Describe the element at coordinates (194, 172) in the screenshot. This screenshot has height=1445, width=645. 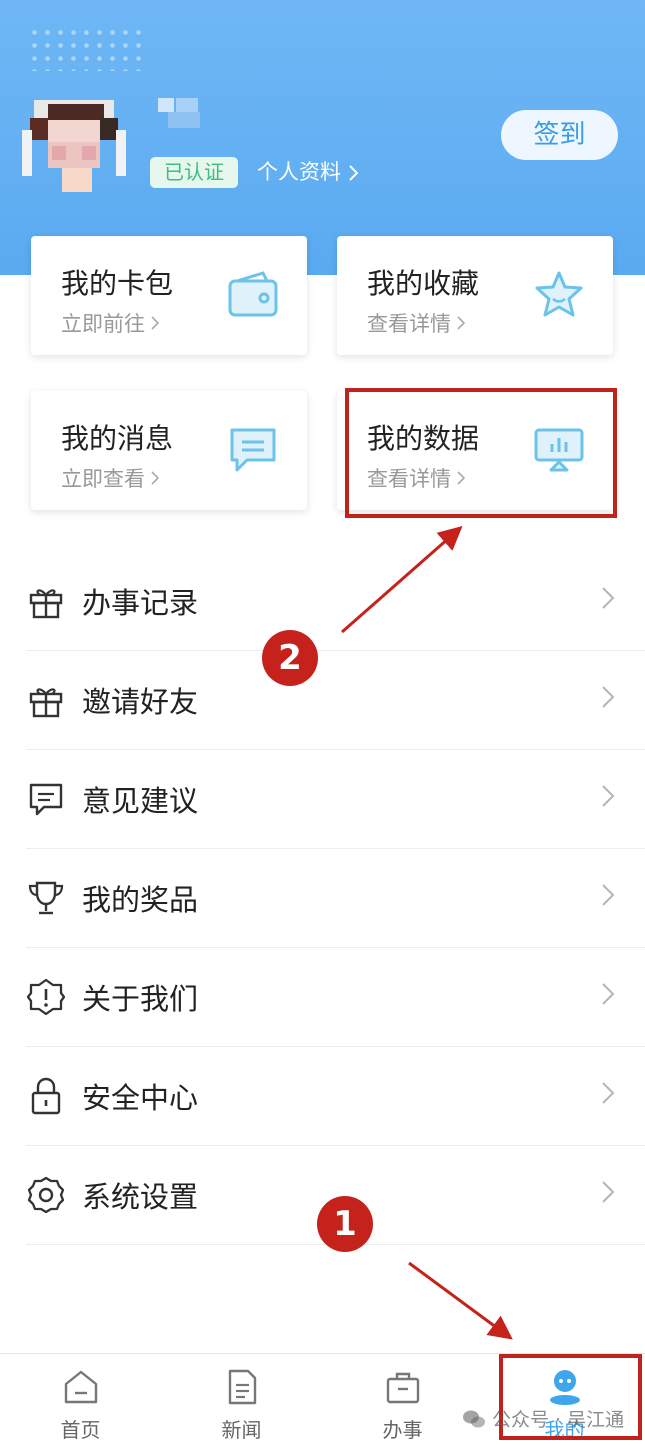
I see `verified-badge: 已认证` at that location.